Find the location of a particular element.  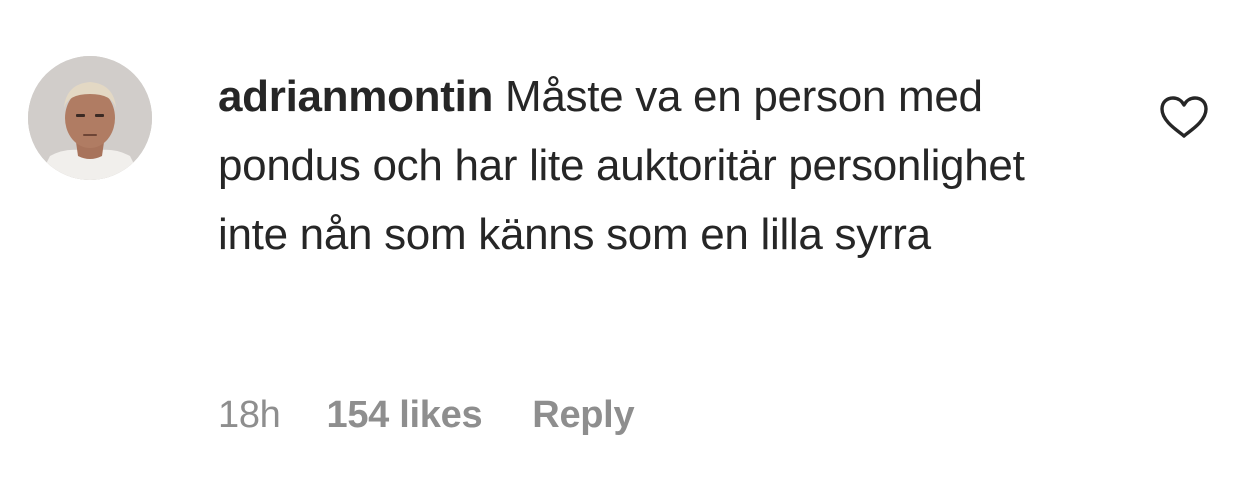

comment-meta: 18h 154 likes Reply is located at coordinates (426, 415).